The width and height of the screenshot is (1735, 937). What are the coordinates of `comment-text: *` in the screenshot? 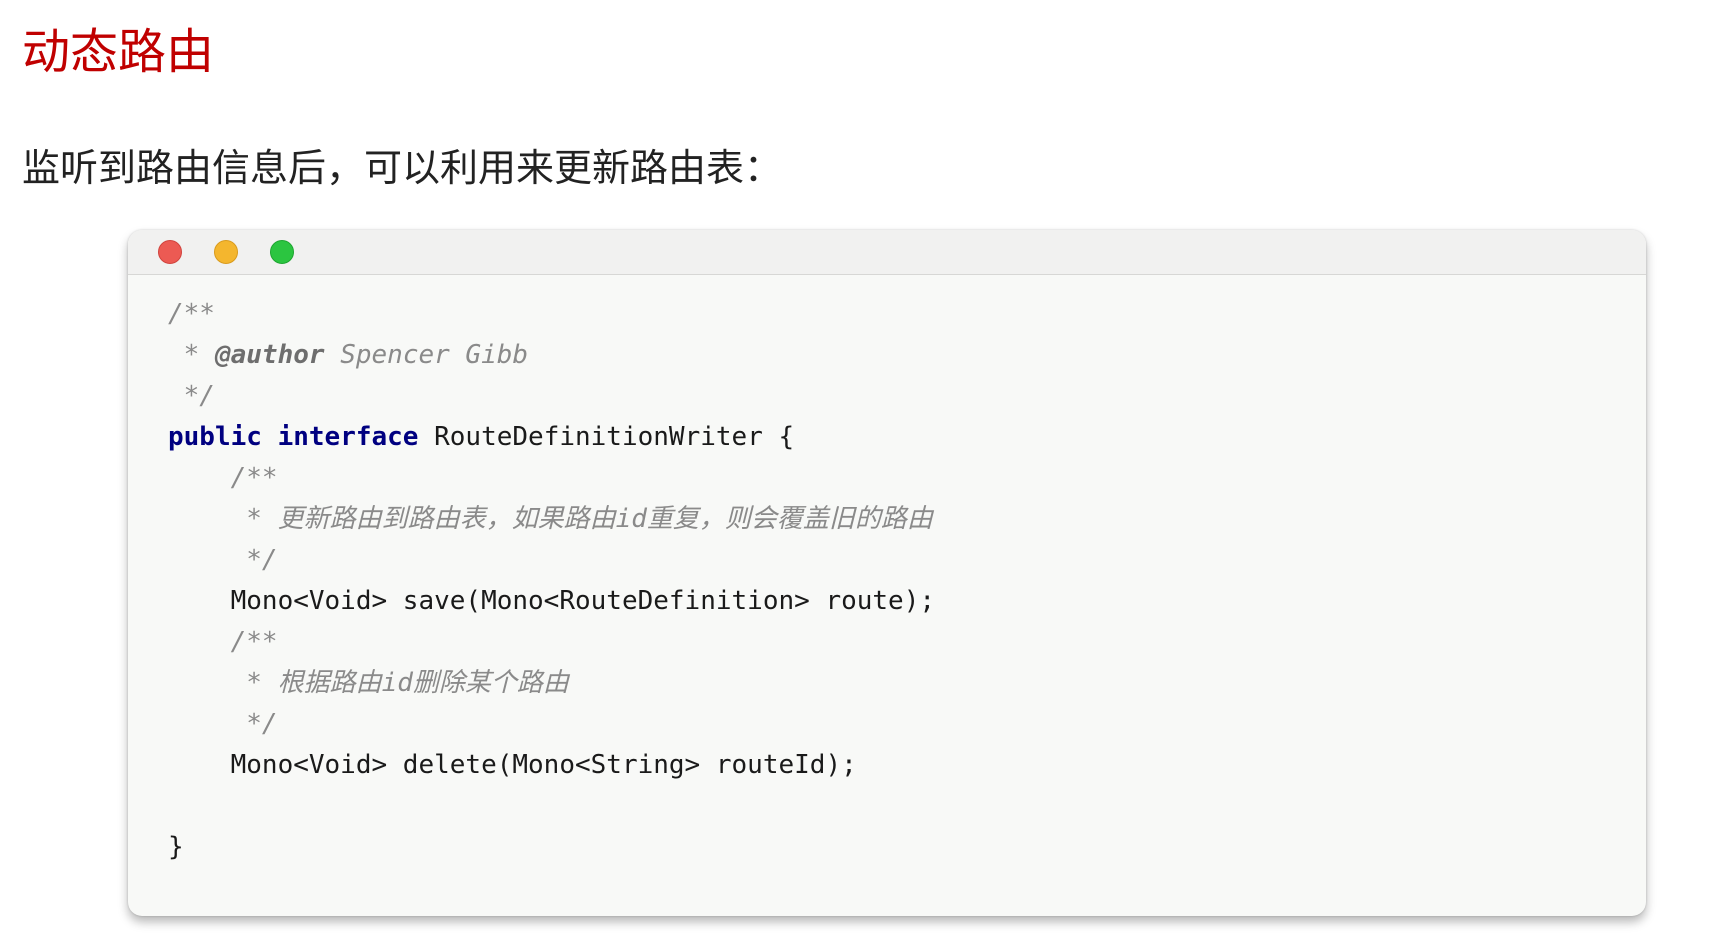 It's located at (191, 355).